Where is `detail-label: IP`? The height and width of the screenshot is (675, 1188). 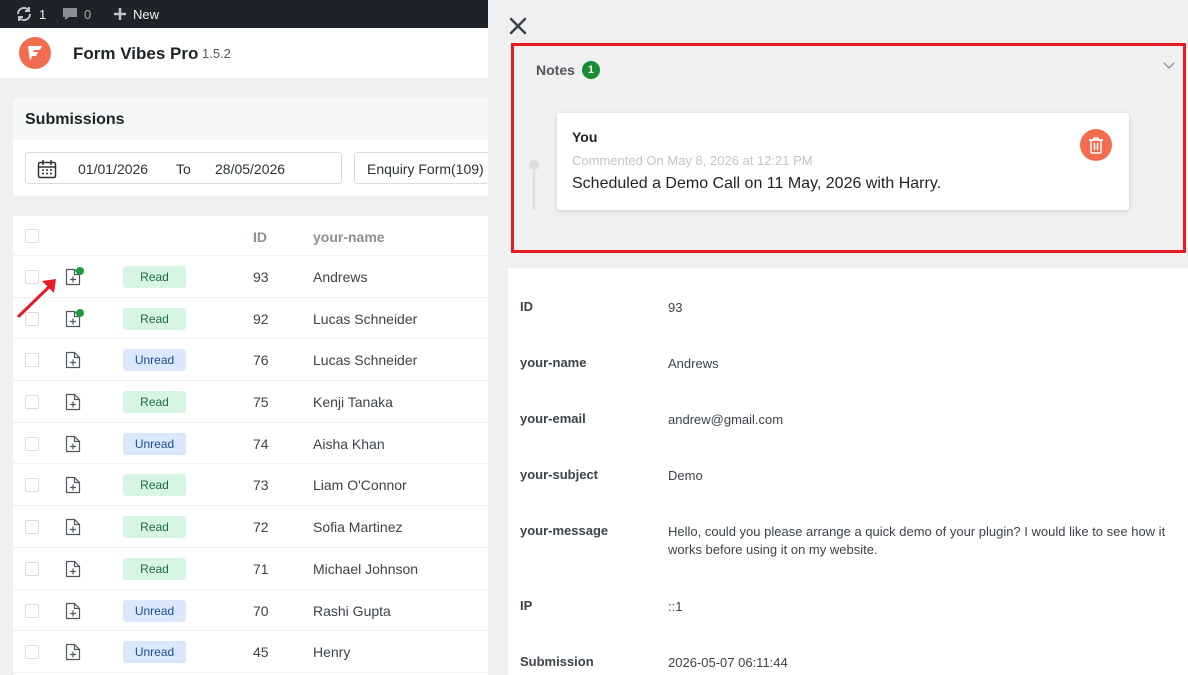
detail-label: IP is located at coordinates (526, 605).